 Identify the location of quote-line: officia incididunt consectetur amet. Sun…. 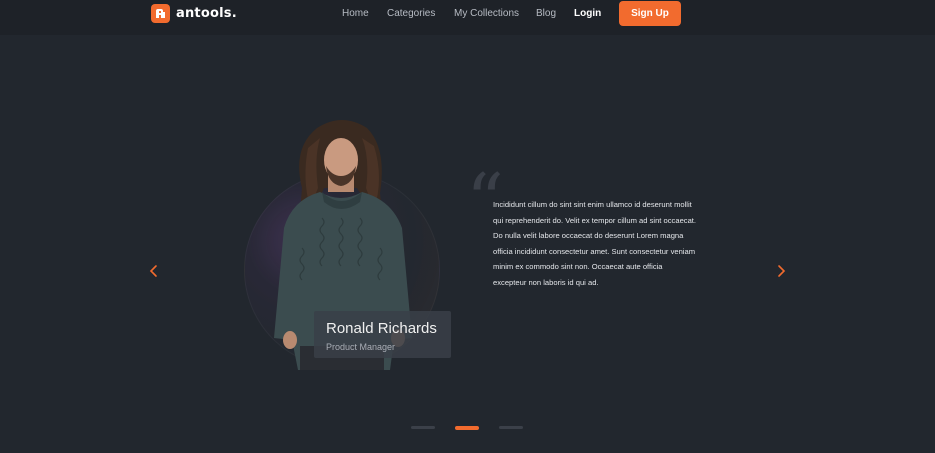
(594, 251).